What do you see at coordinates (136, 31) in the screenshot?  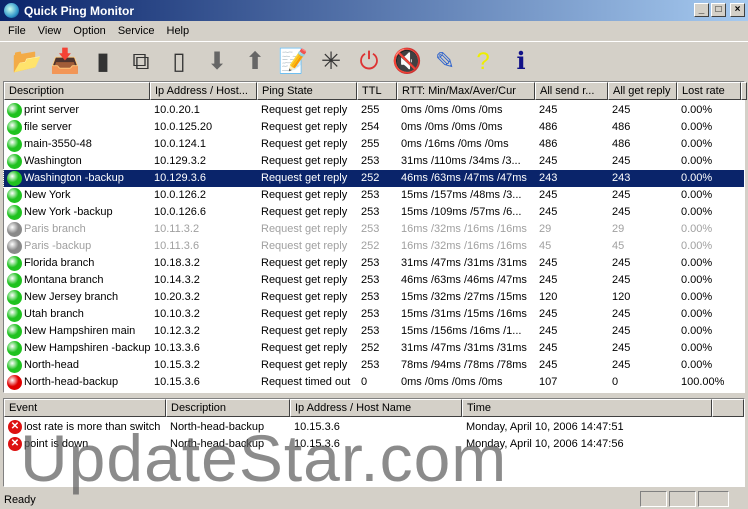 I see `menu-service: Service` at bounding box center [136, 31].